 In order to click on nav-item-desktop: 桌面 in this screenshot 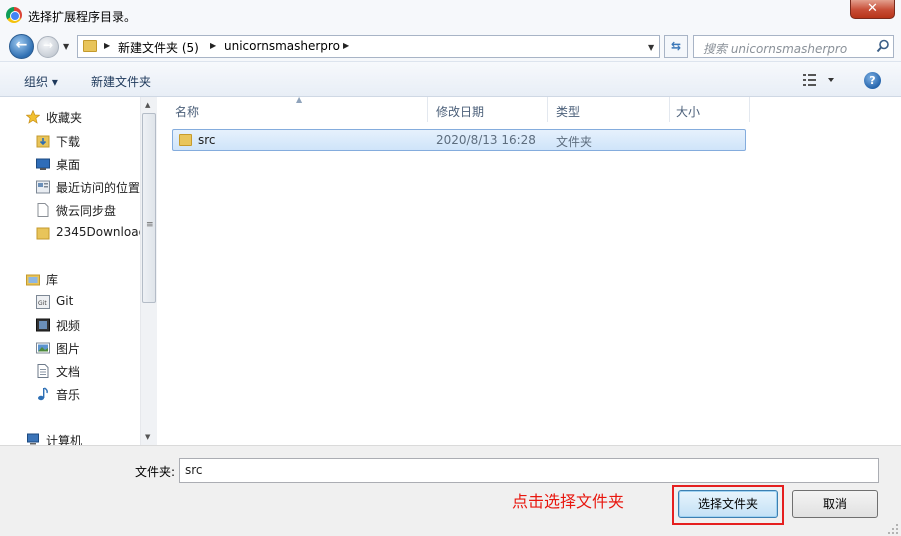, I will do `click(88, 164)`.